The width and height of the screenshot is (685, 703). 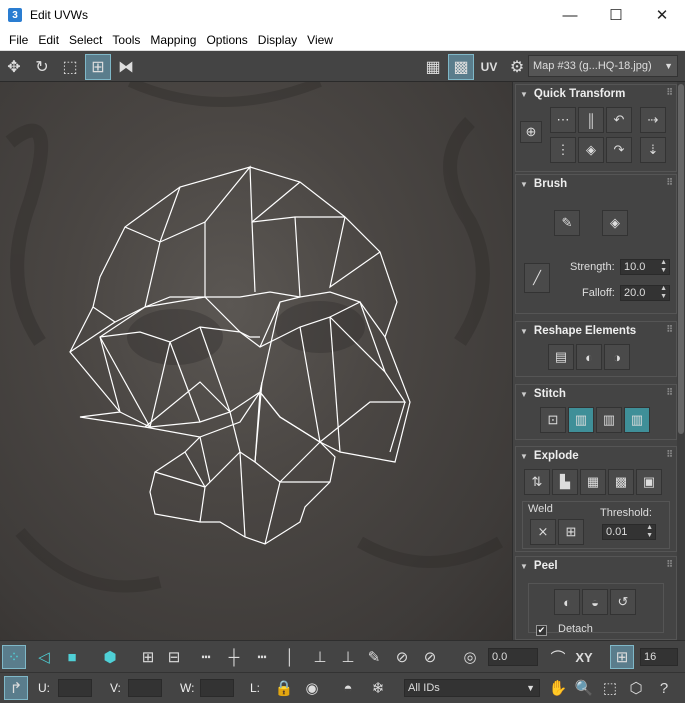 I want to click on checker-icon: ▦, so click(x=433, y=67).